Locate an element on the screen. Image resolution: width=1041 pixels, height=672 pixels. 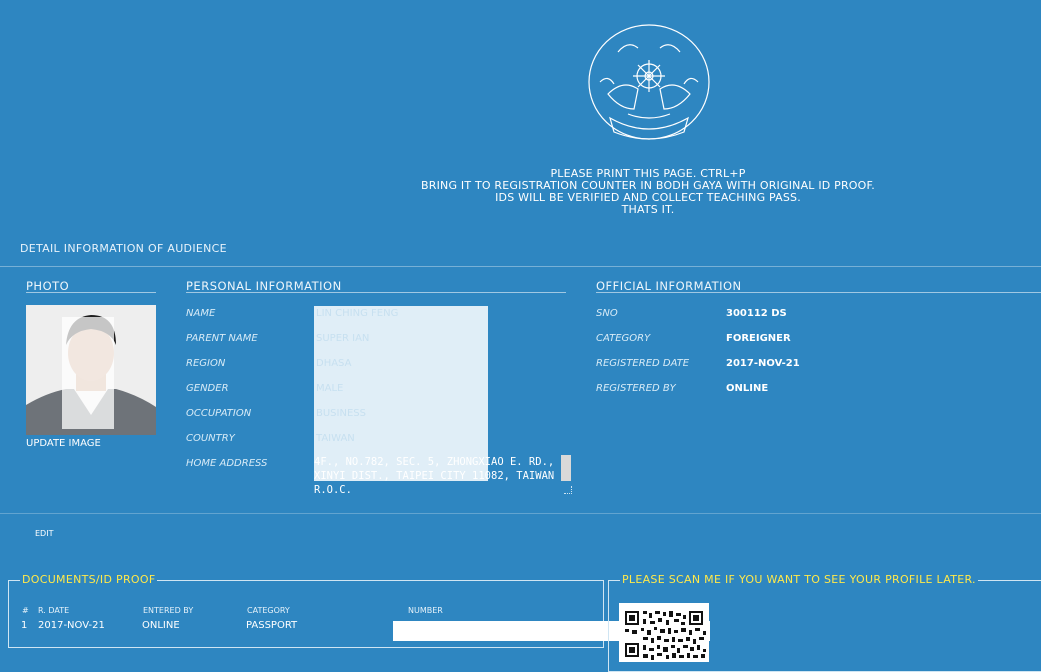
update-image-link: UPDATE IMAGE is located at coordinates (63, 443).